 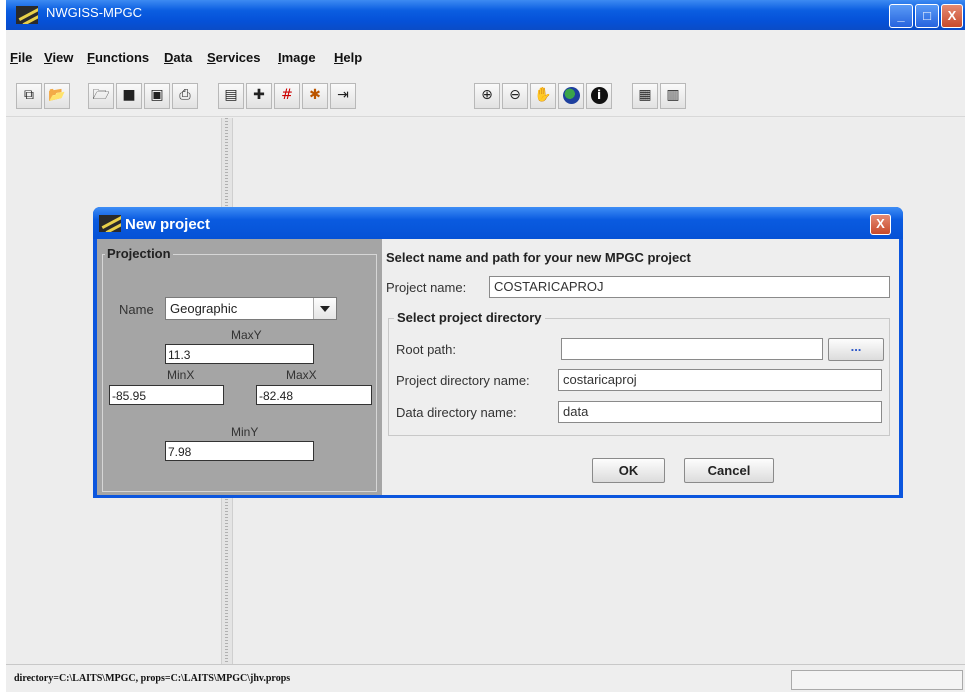 I want to click on projection-name-label: Name, so click(x=136, y=309).